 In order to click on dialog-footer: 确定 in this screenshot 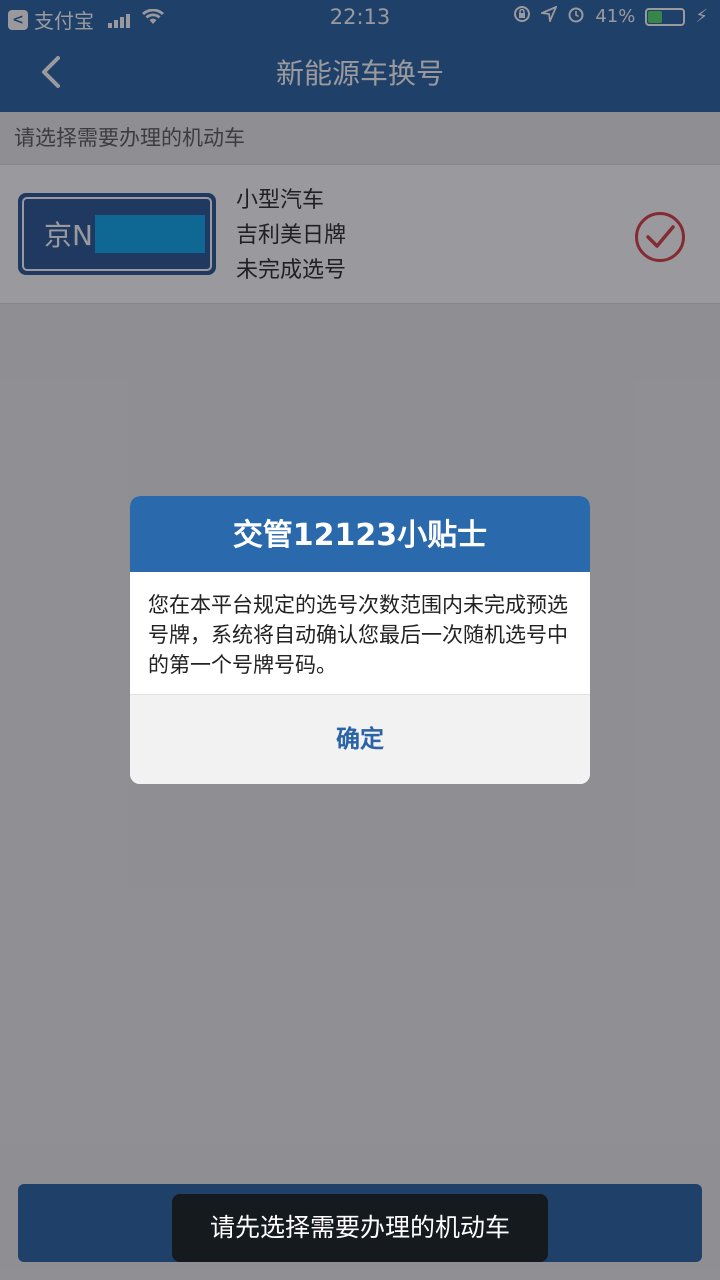, I will do `click(360, 739)`.